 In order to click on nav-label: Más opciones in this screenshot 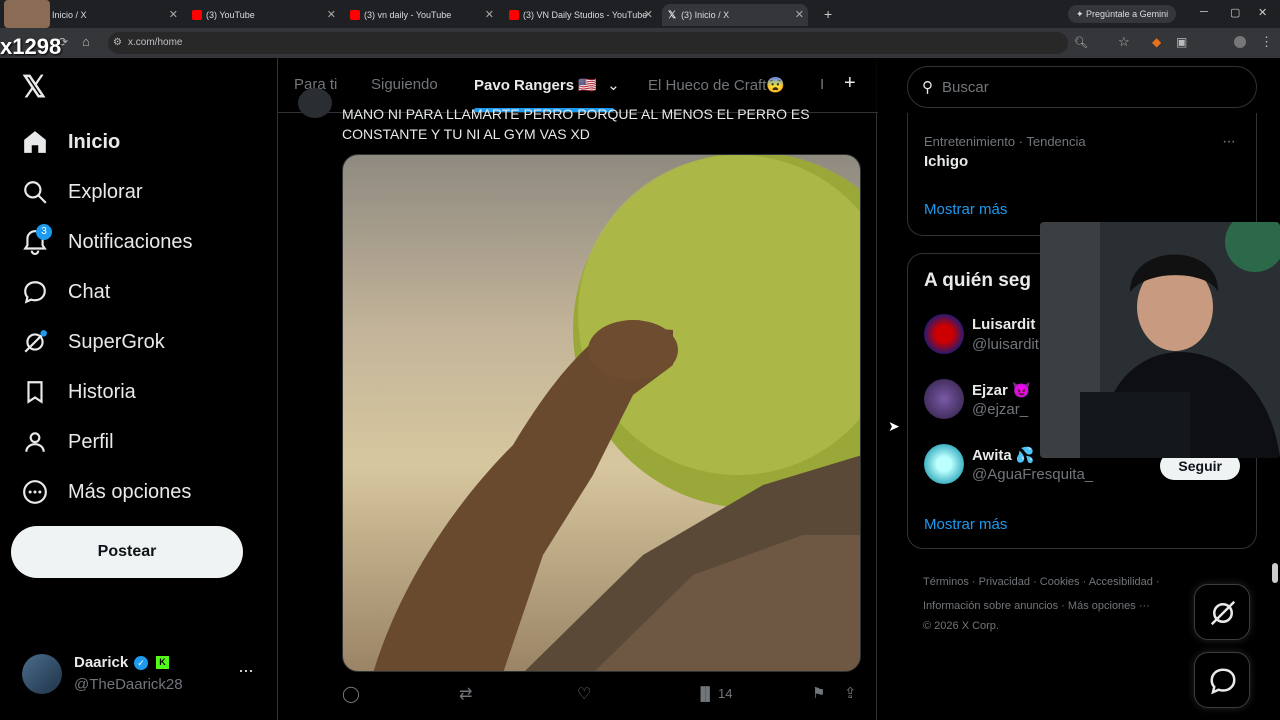, I will do `click(130, 491)`.